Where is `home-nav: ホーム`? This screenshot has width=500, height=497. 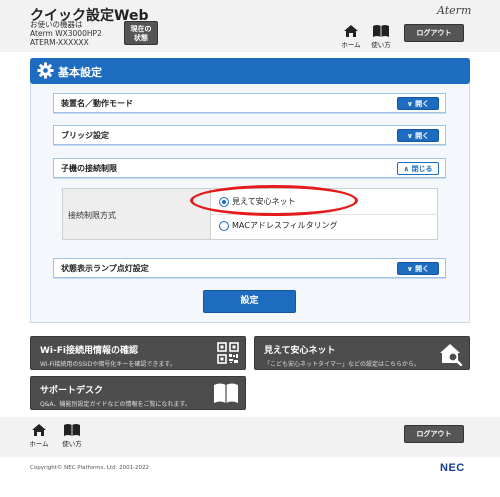 home-nav: ホーム is located at coordinates (351, 36).